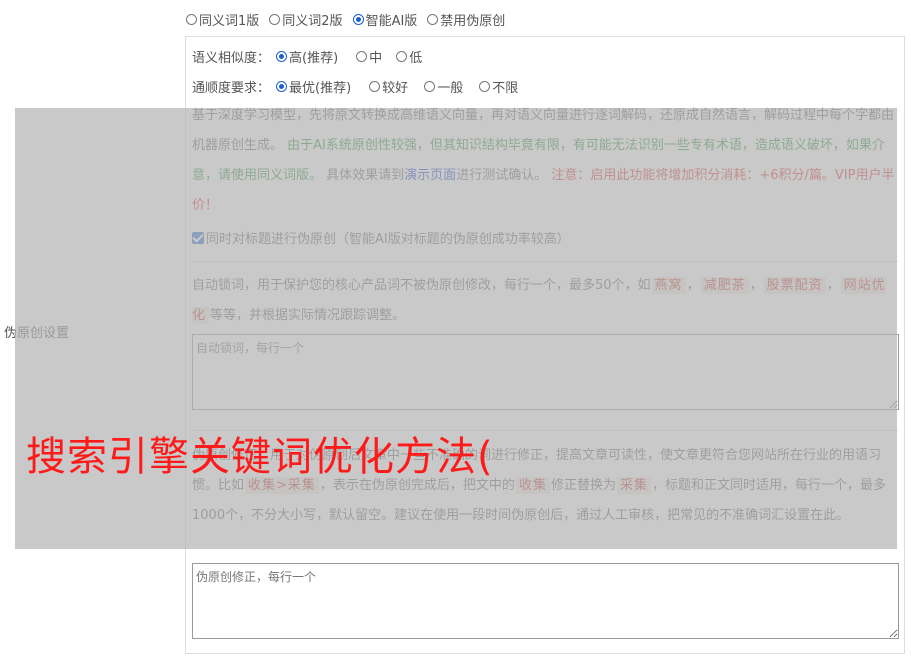 Image resolution: width=911 pixels, height=658 pixels. Describe the element at coordinates (668, 285) in the screenshot. I see `keyword-example: 燕窝` at that location.